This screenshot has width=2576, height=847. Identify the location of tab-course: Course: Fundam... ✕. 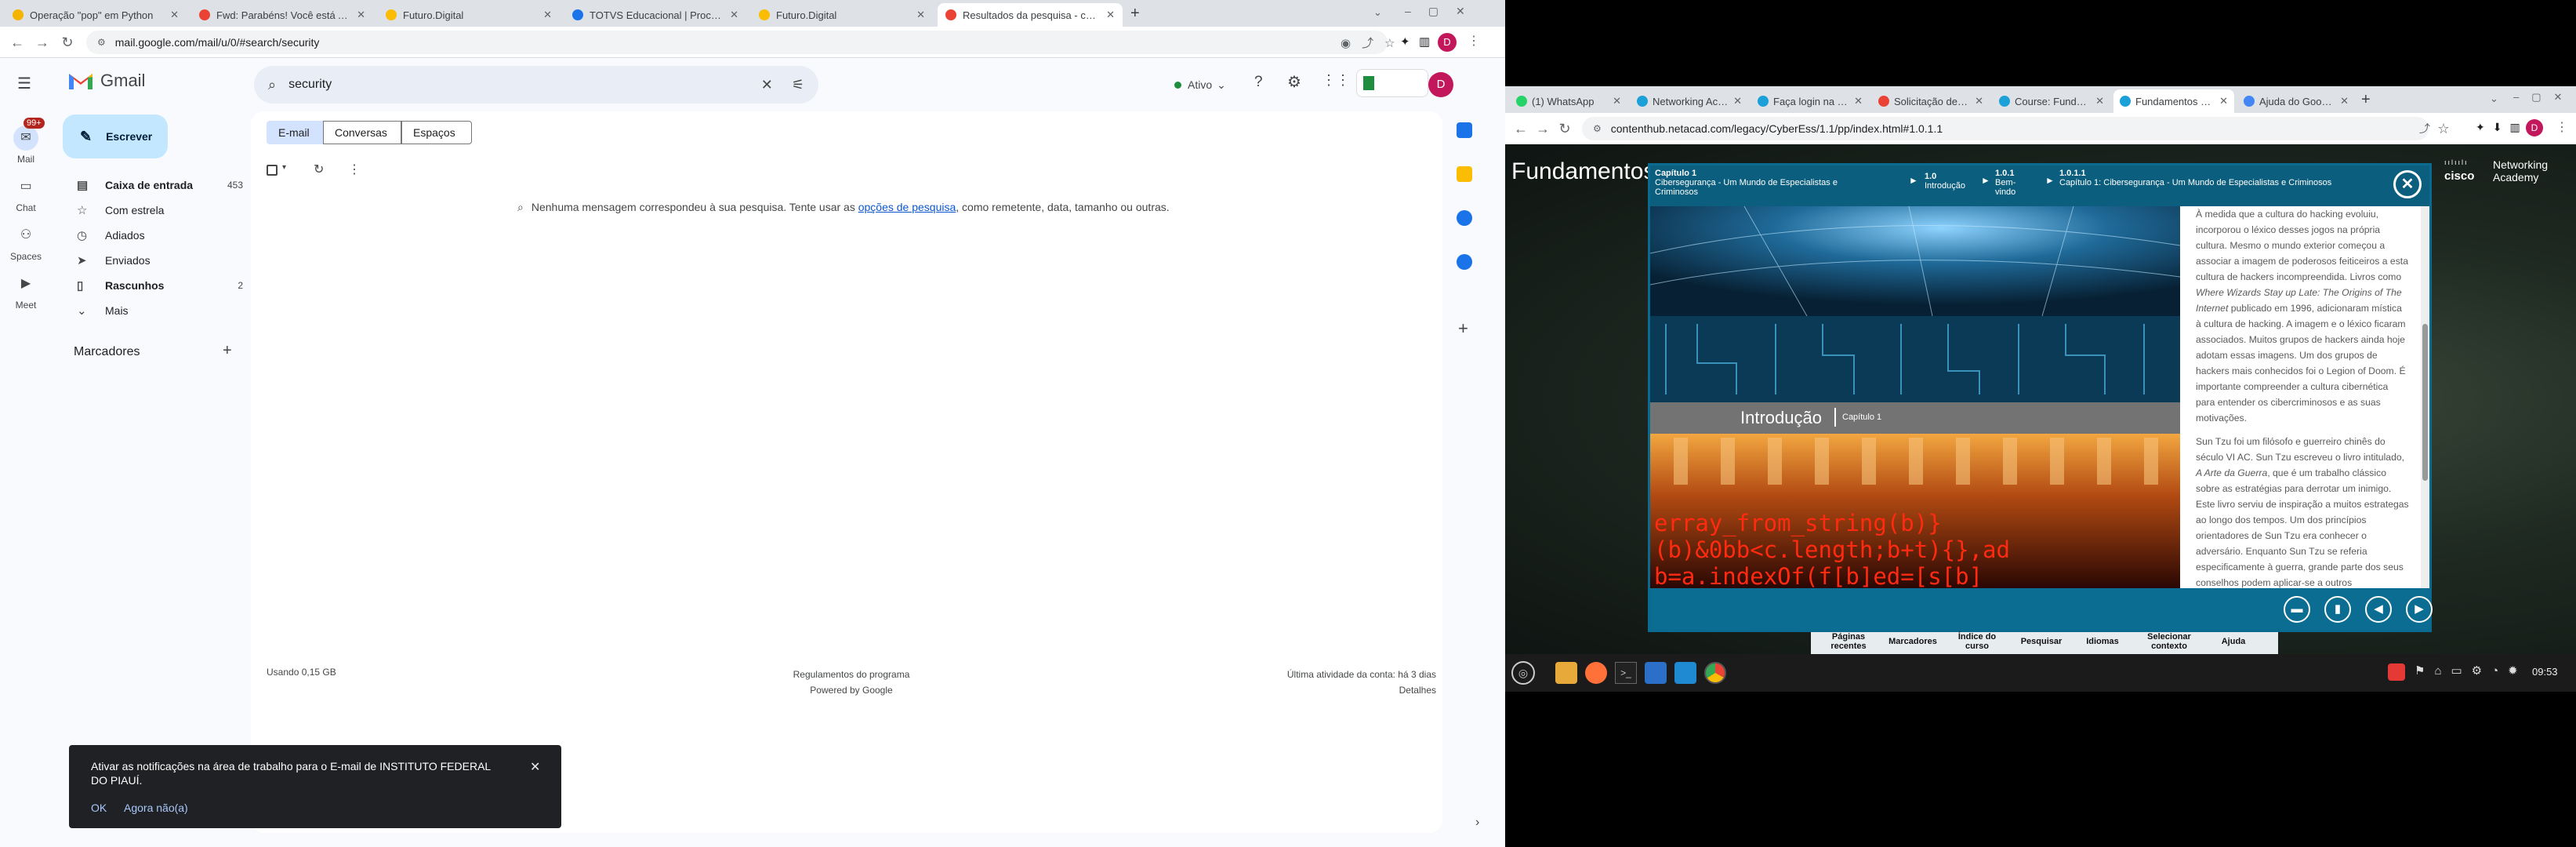
(2051, 101).